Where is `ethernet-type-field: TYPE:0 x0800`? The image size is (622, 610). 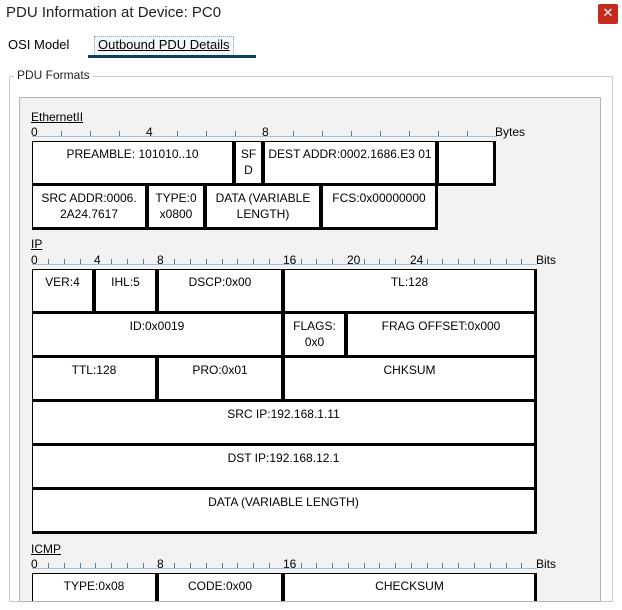
ethernet-type-field: TYPE:0 x0800 is located at coordinates (177, 207).